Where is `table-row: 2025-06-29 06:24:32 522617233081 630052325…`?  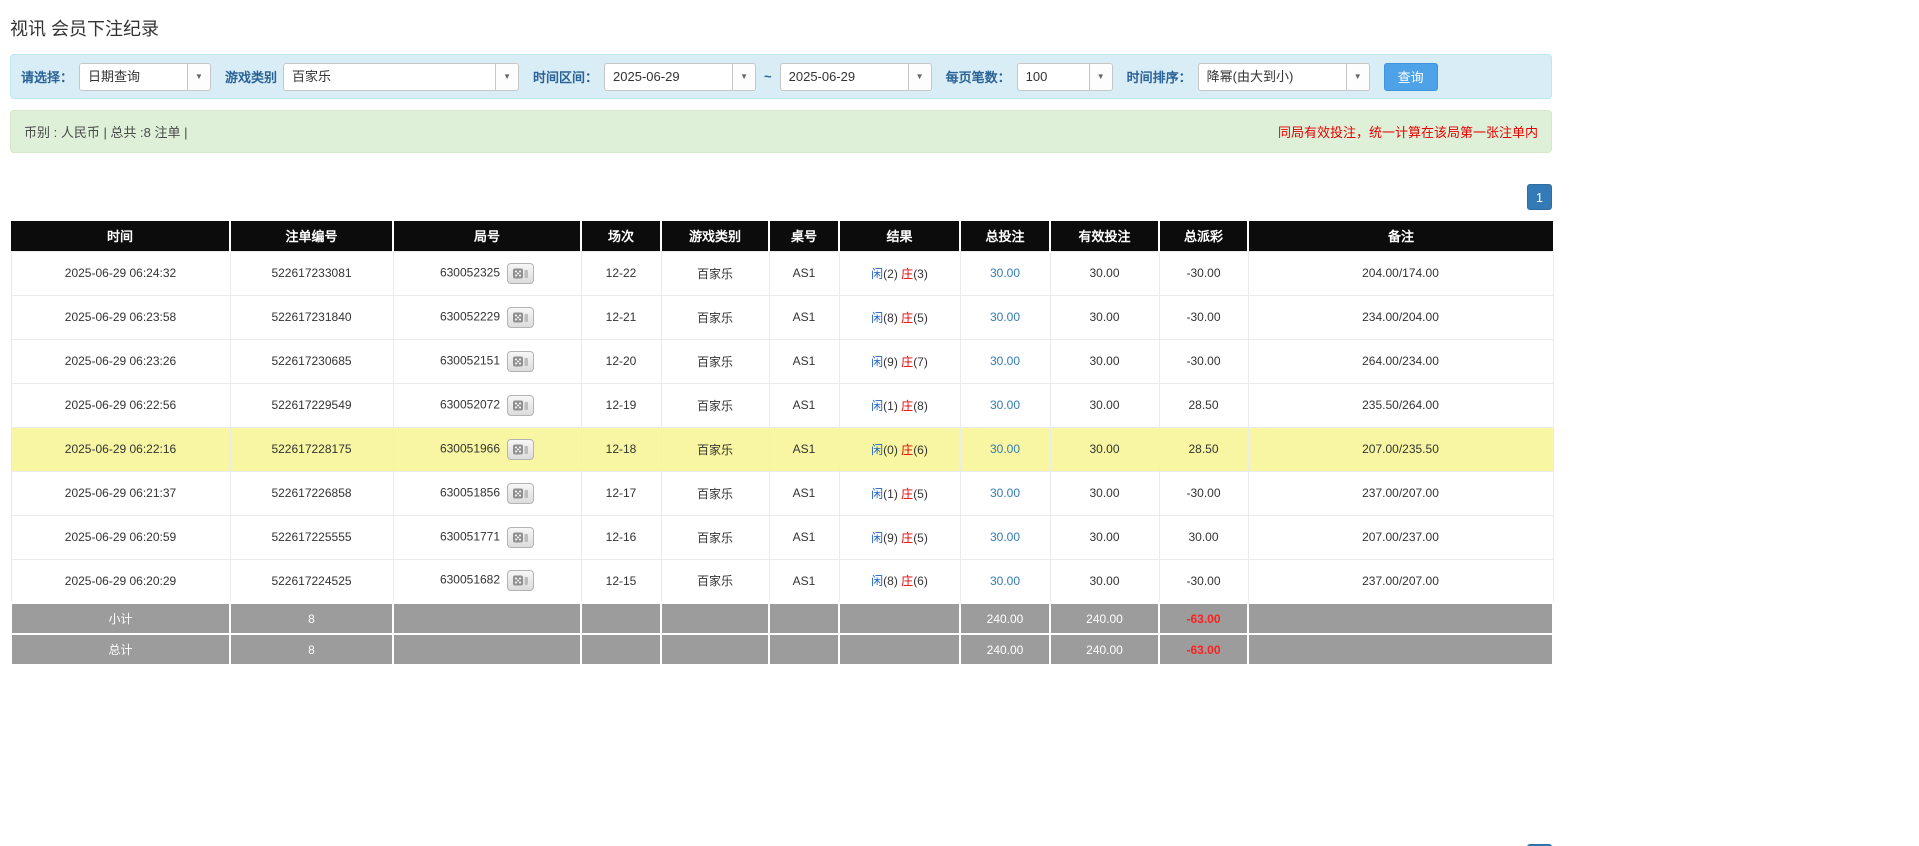 table-row: 2025-06-29 06:24:32 522617233081 630052325… is located at coordinates (782, 273).